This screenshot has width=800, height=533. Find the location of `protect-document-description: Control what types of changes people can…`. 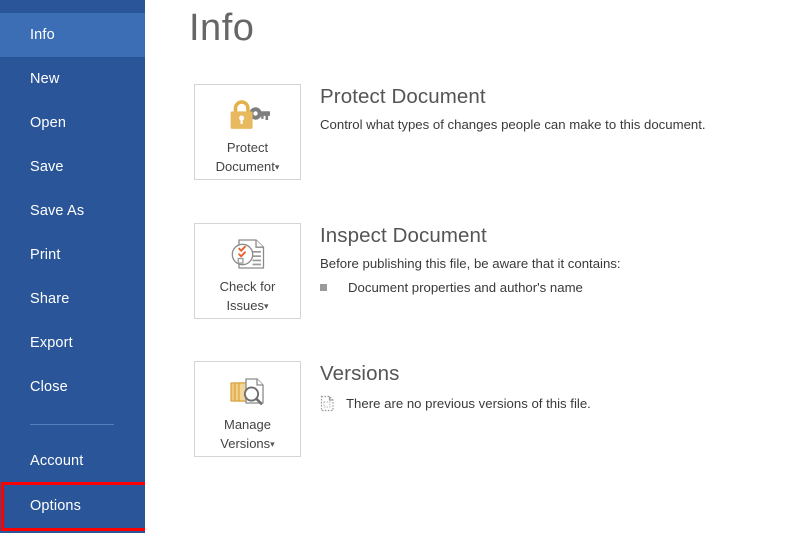

protect-document-description: Control what types of changes people can… is located at coordinates (513, 124).